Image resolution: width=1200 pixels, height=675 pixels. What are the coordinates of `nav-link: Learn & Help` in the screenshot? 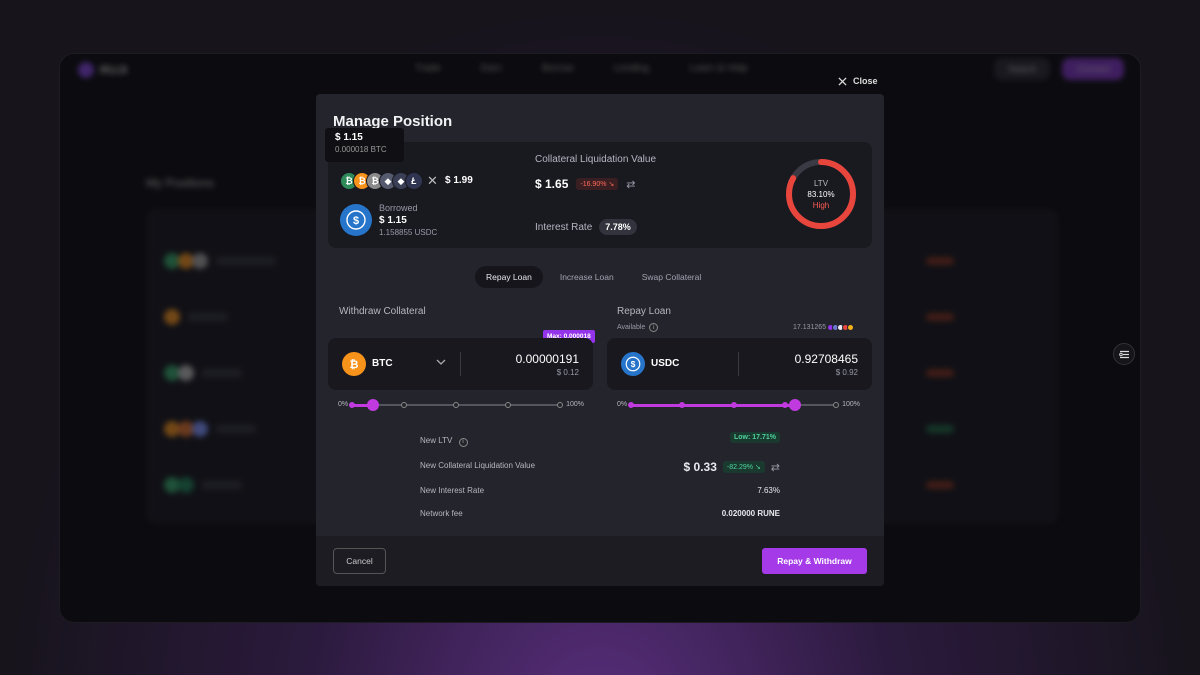 It's located at (718, 68).